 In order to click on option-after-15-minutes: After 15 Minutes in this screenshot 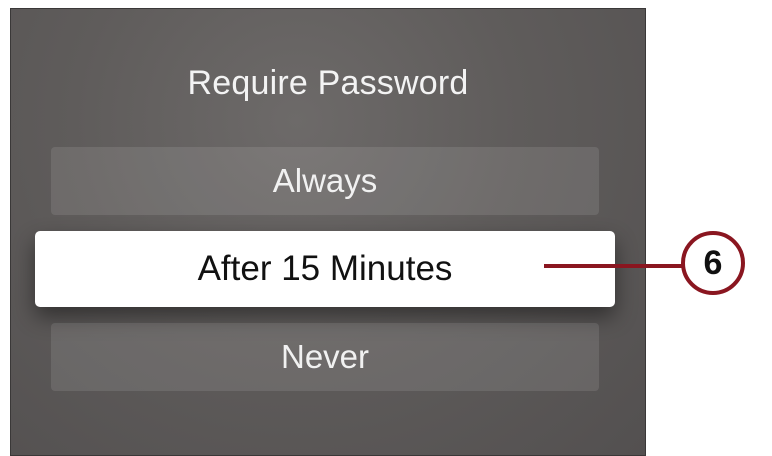, I will do `click(325, 269)`.